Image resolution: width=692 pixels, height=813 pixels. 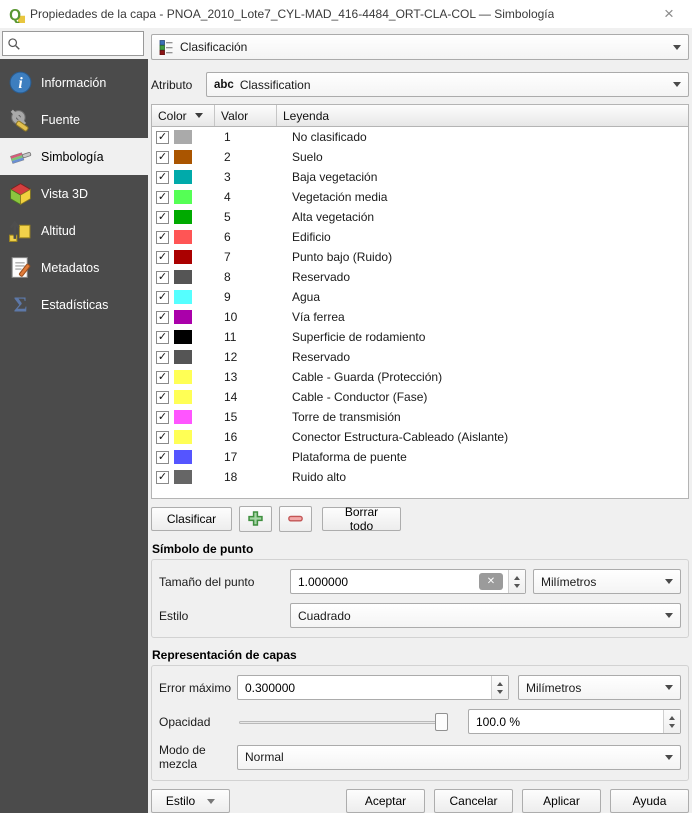 What do you see at coordinates (420, 477) in the screenshot?
I see `table-row: ✓ 18 Ruido alto` at bounding box center [420, 477].